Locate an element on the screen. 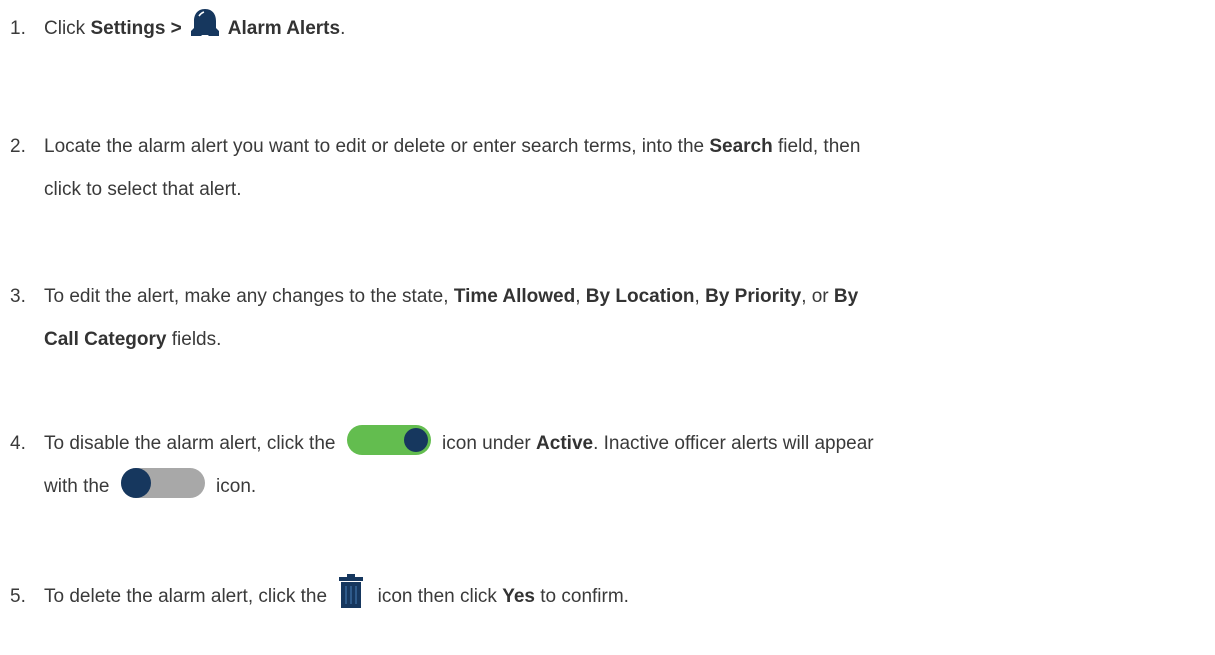 Image resolution: width=1215 pixels, height=655 pixels. step-text: Click is located at coordinates (67, 28).